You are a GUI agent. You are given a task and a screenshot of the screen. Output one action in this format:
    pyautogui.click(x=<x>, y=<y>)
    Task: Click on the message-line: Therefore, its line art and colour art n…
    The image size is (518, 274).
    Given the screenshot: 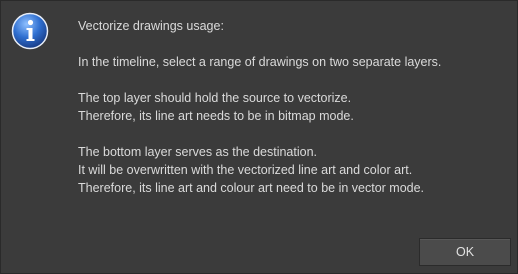 What is the action you would take?
    pyautogui.click(x=251, y=188)
    